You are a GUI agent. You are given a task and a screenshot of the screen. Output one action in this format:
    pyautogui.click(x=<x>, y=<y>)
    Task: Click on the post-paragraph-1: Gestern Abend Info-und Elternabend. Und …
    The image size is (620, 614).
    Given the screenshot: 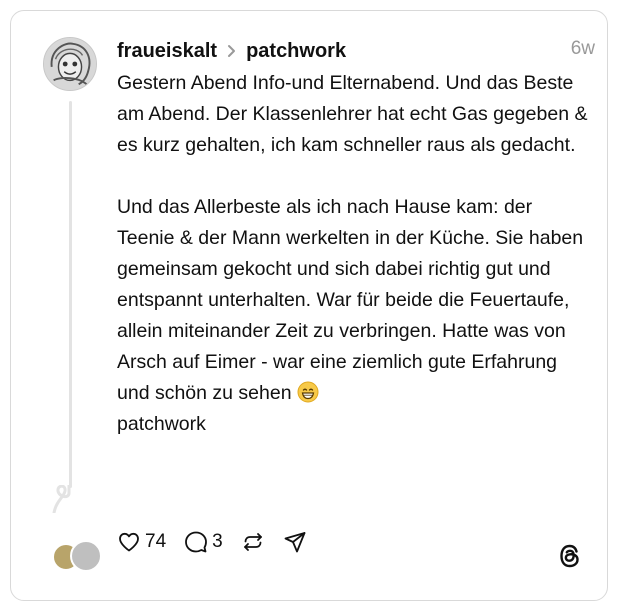 What is the action you would take?
    pyautogui.click(x=352, y=114)
    